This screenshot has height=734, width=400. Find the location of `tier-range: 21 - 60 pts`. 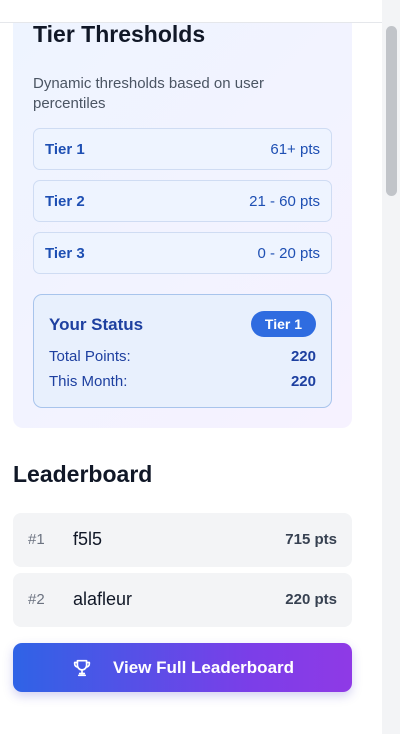

tier-range: 21 - 60 pts is located at coordinates (284, 201).